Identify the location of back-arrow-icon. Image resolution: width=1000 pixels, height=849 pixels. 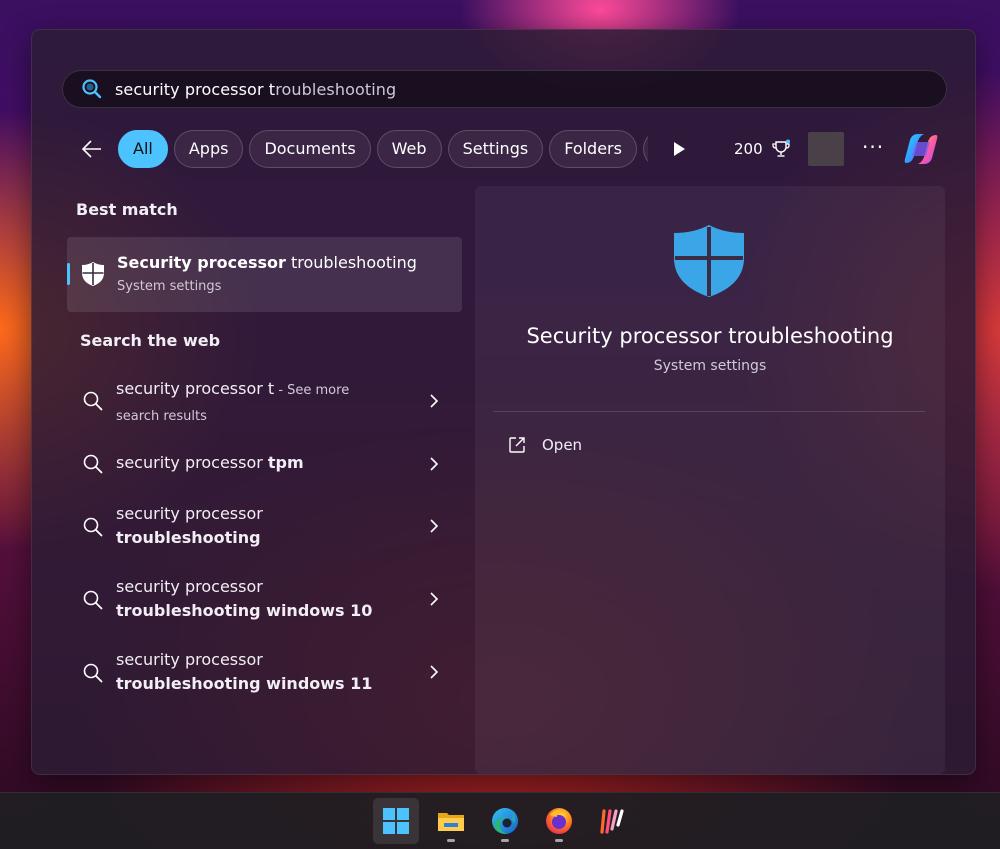
(92, 149).